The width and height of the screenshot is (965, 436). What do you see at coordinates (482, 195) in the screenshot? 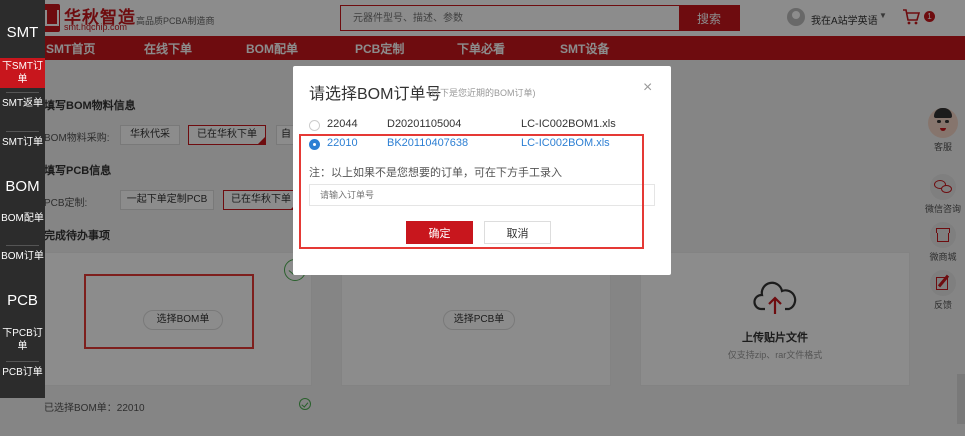
I see `order-number-input` at bounding box center [482, 195].